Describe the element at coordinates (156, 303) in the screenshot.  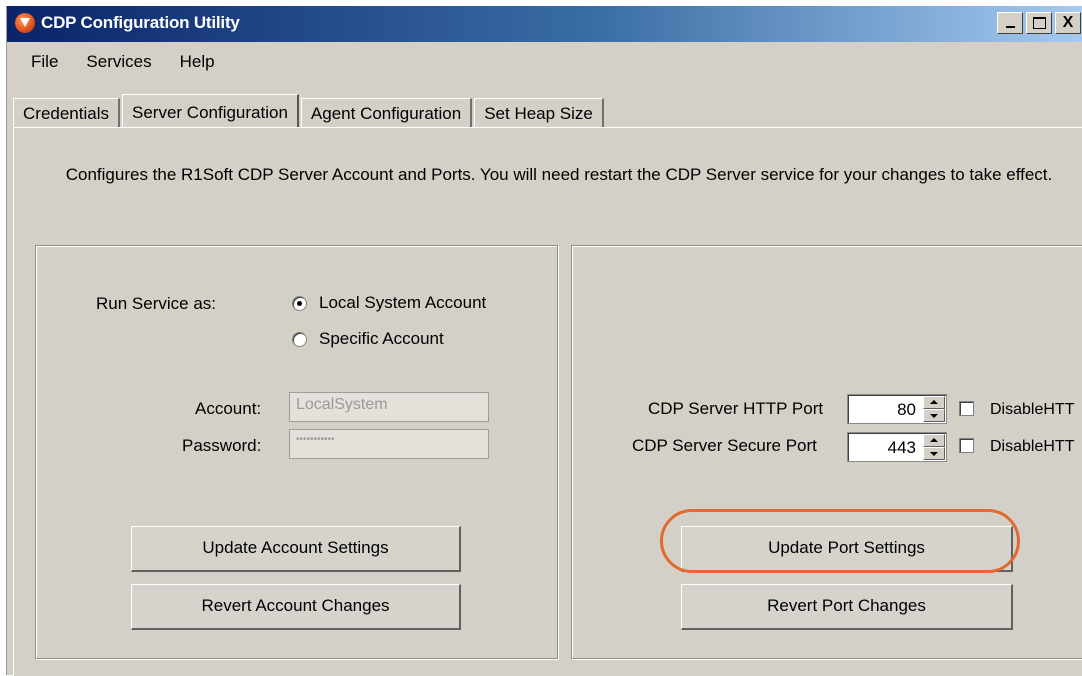
I see `run-service-label: Run Service as:` at that location.